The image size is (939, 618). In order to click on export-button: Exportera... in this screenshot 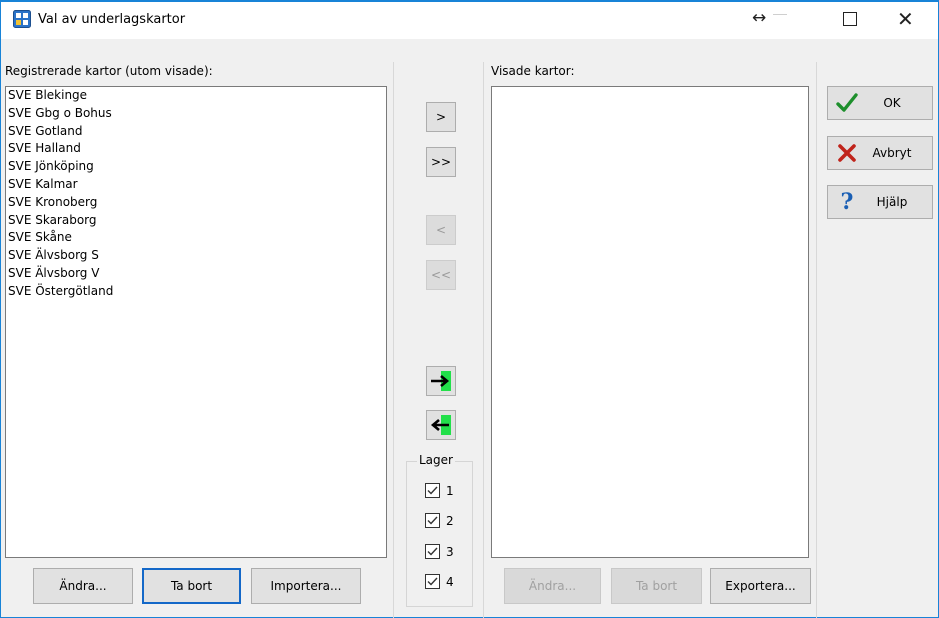, I will do `click(760, 586)`.